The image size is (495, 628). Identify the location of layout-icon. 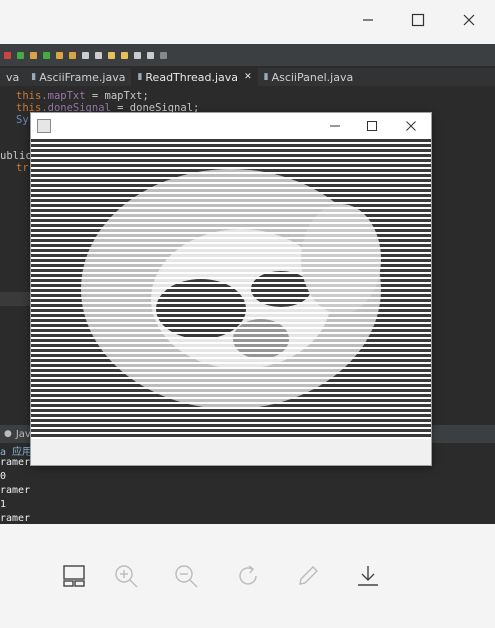
(74, 576).